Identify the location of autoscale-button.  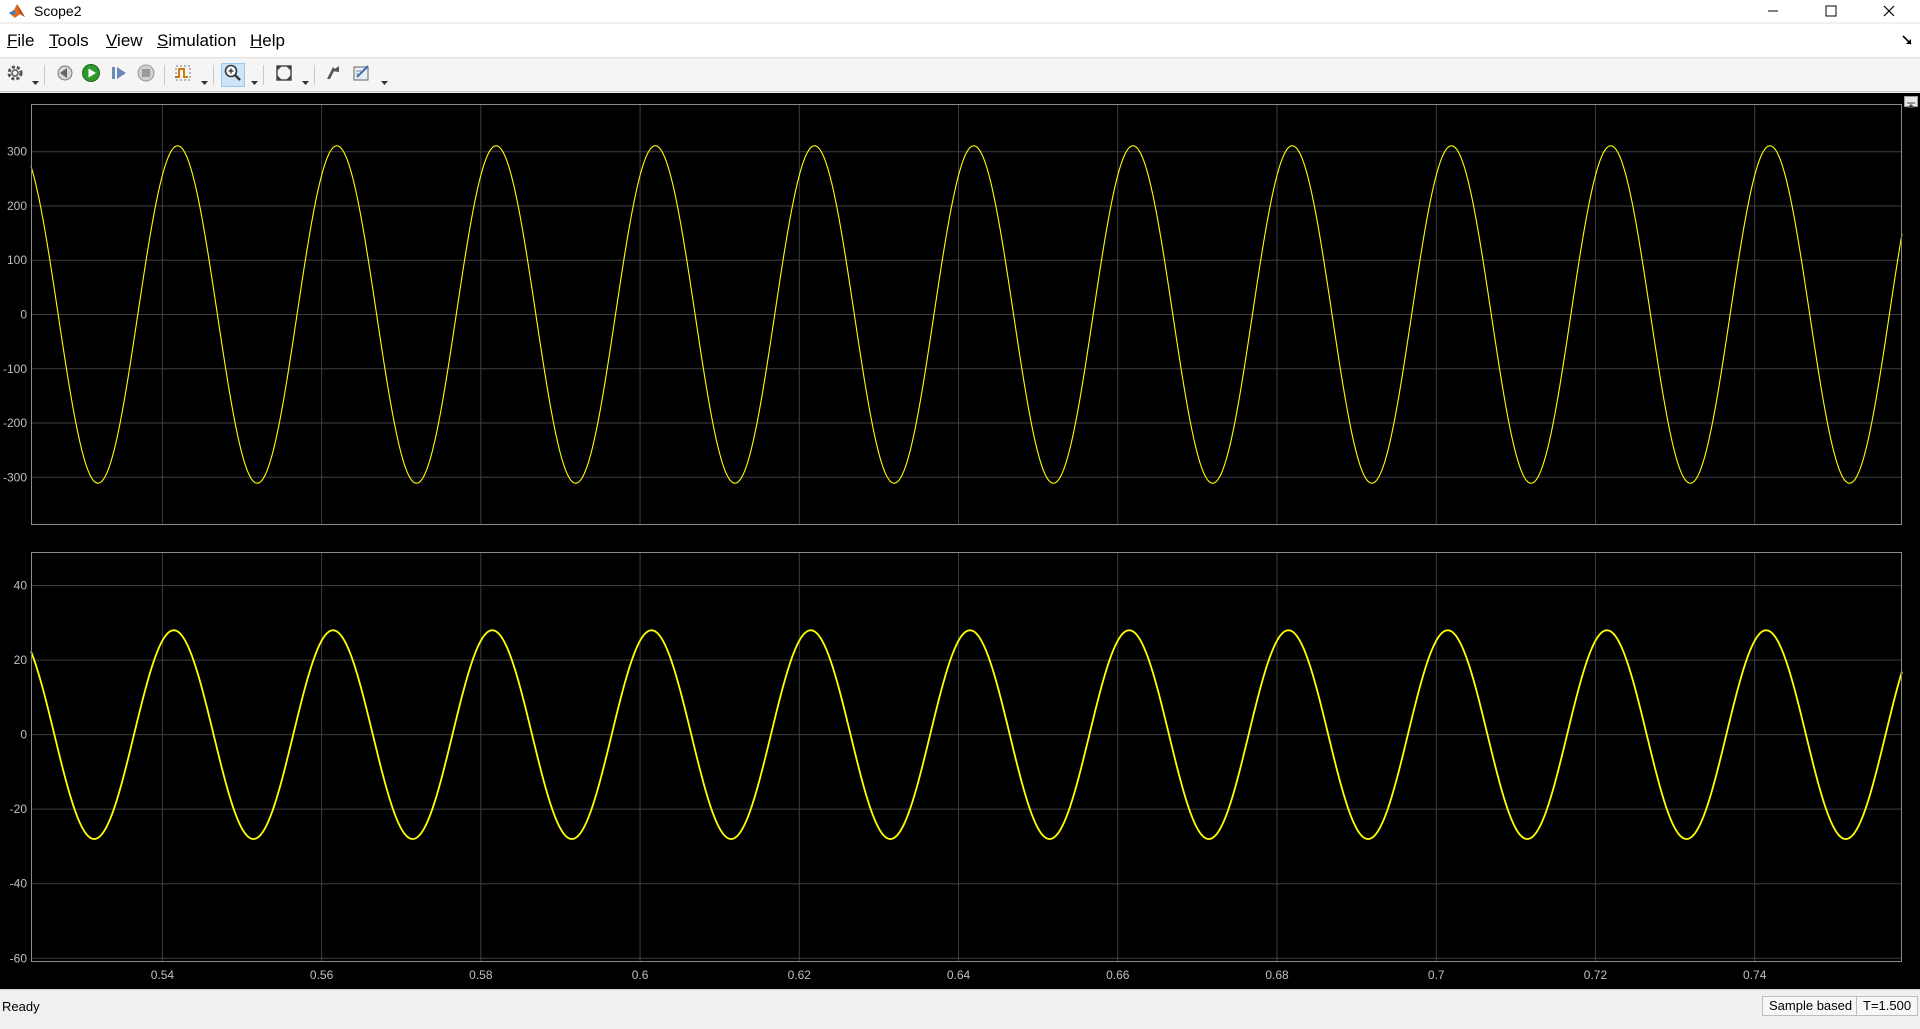
(284, 75).